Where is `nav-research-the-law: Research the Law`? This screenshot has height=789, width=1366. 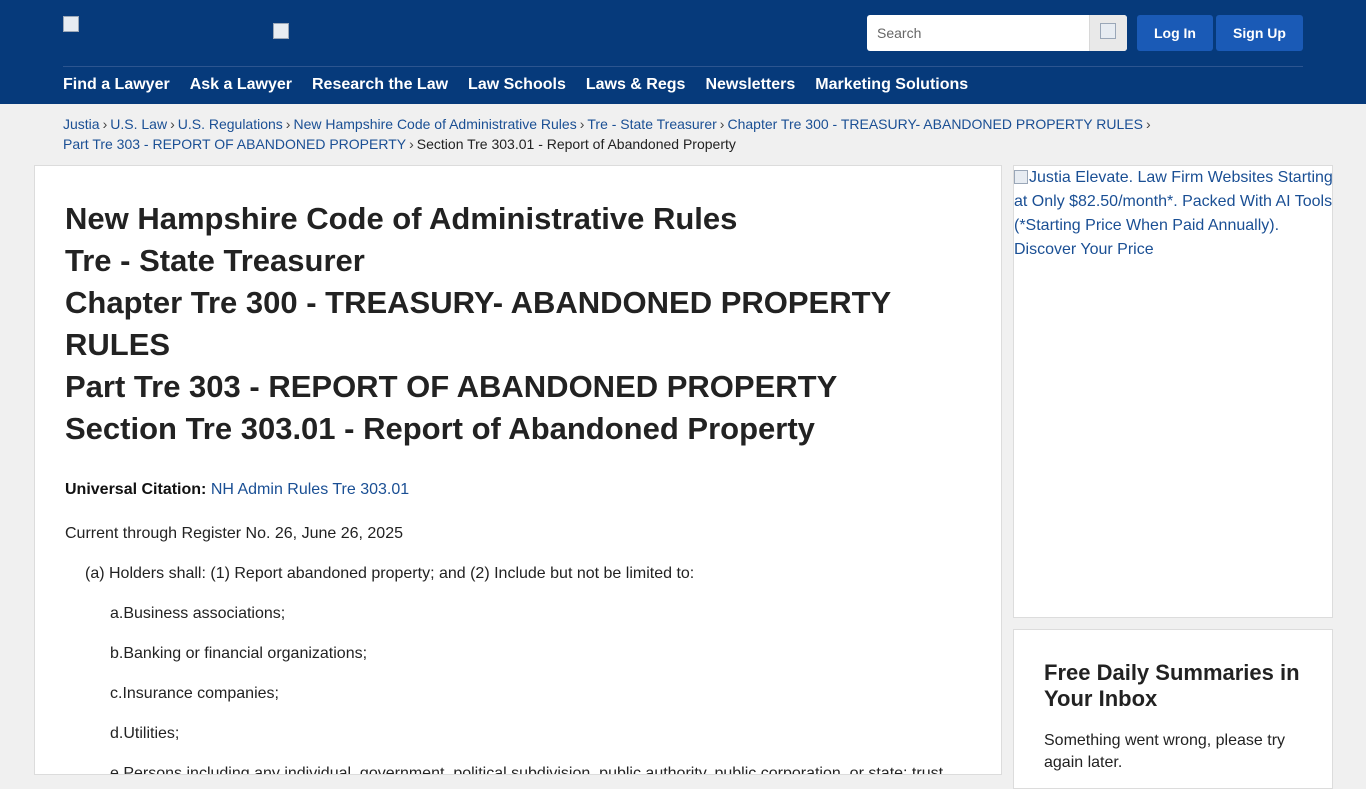
nav-research-the-law: Research the Law is located at coordinates (380, 86).